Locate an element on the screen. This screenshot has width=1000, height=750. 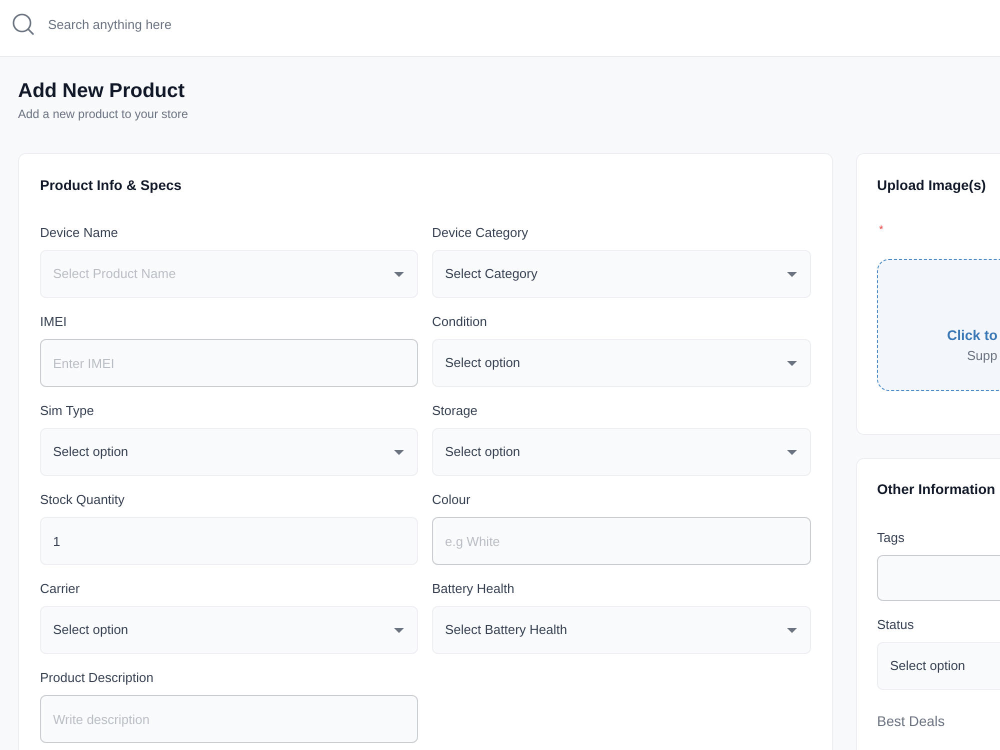
card-title: Upload Image(s) is located at coordinates (931, 185).